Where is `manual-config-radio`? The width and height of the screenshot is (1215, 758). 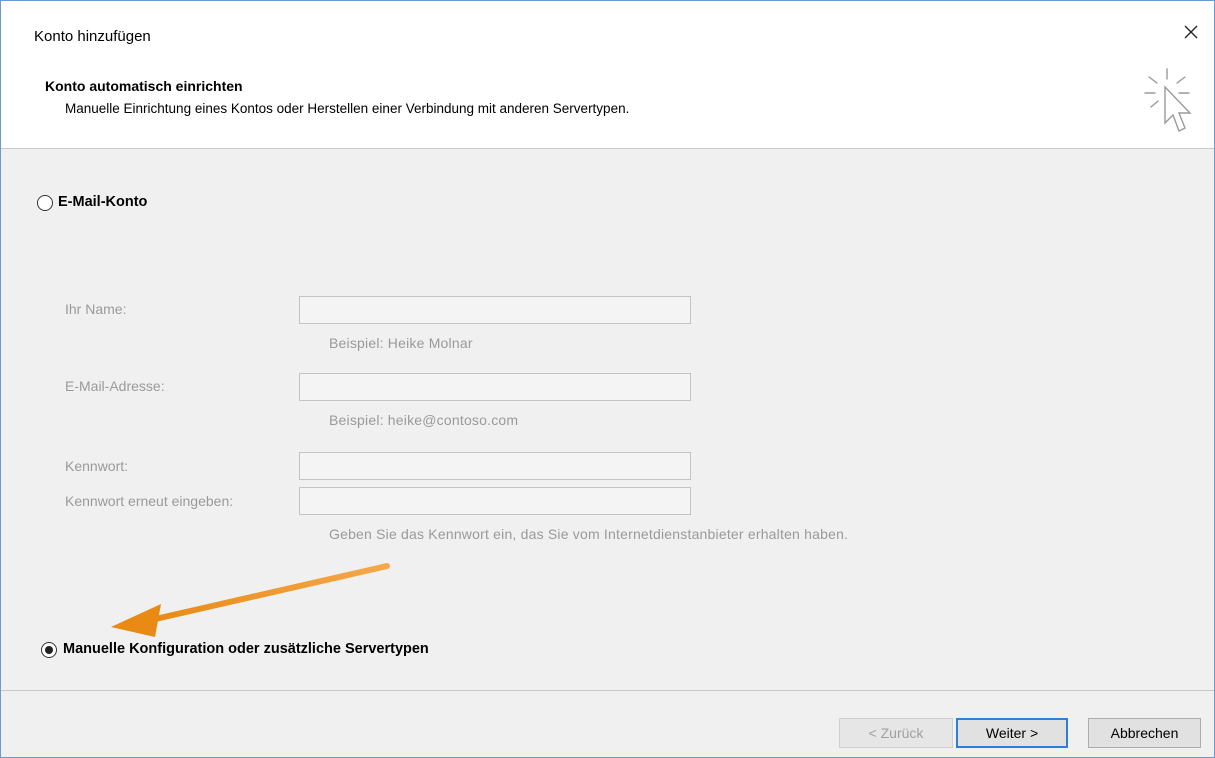
manual-config-radio is located at coordinates (49, 650).